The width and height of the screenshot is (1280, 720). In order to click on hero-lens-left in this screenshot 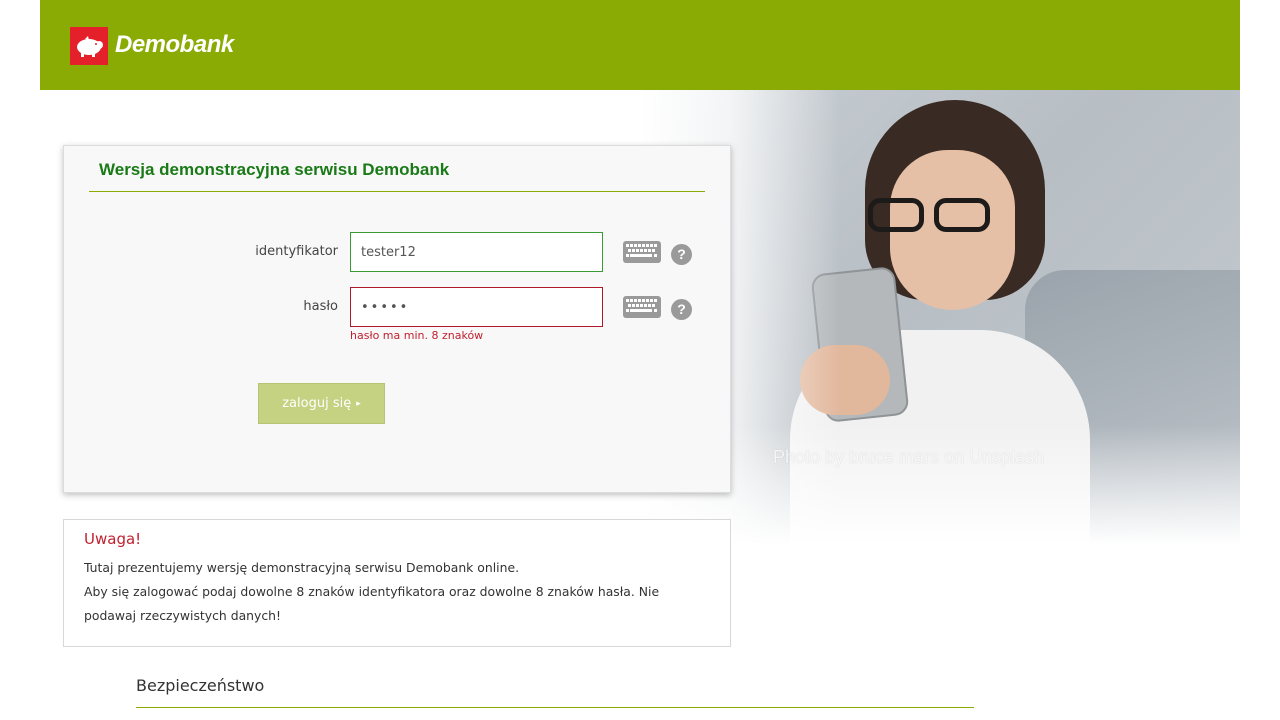, I will do `click(896, 215)`.